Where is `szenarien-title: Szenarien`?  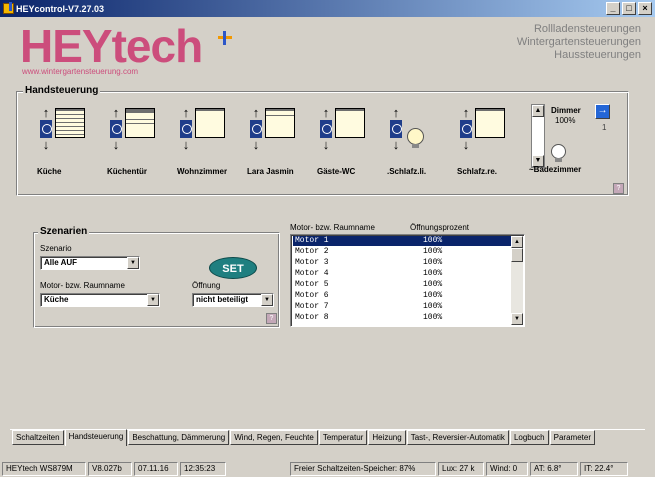 szenarien-title: Szenarien is located at coordinates (64, 231).